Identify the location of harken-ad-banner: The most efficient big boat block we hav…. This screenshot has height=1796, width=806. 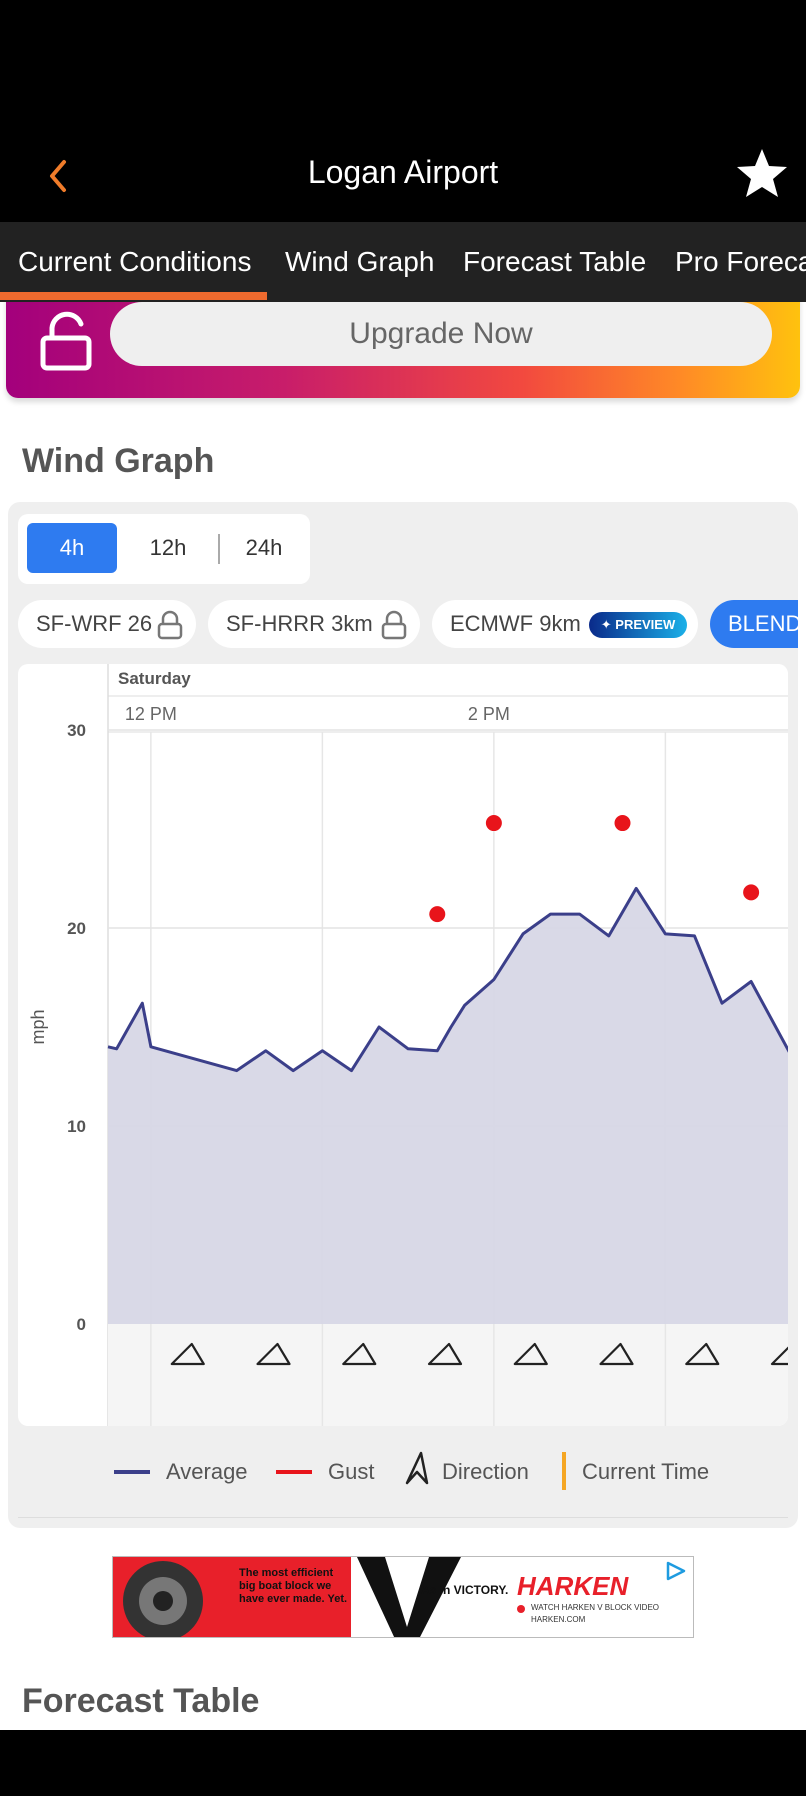
(403, 1597).